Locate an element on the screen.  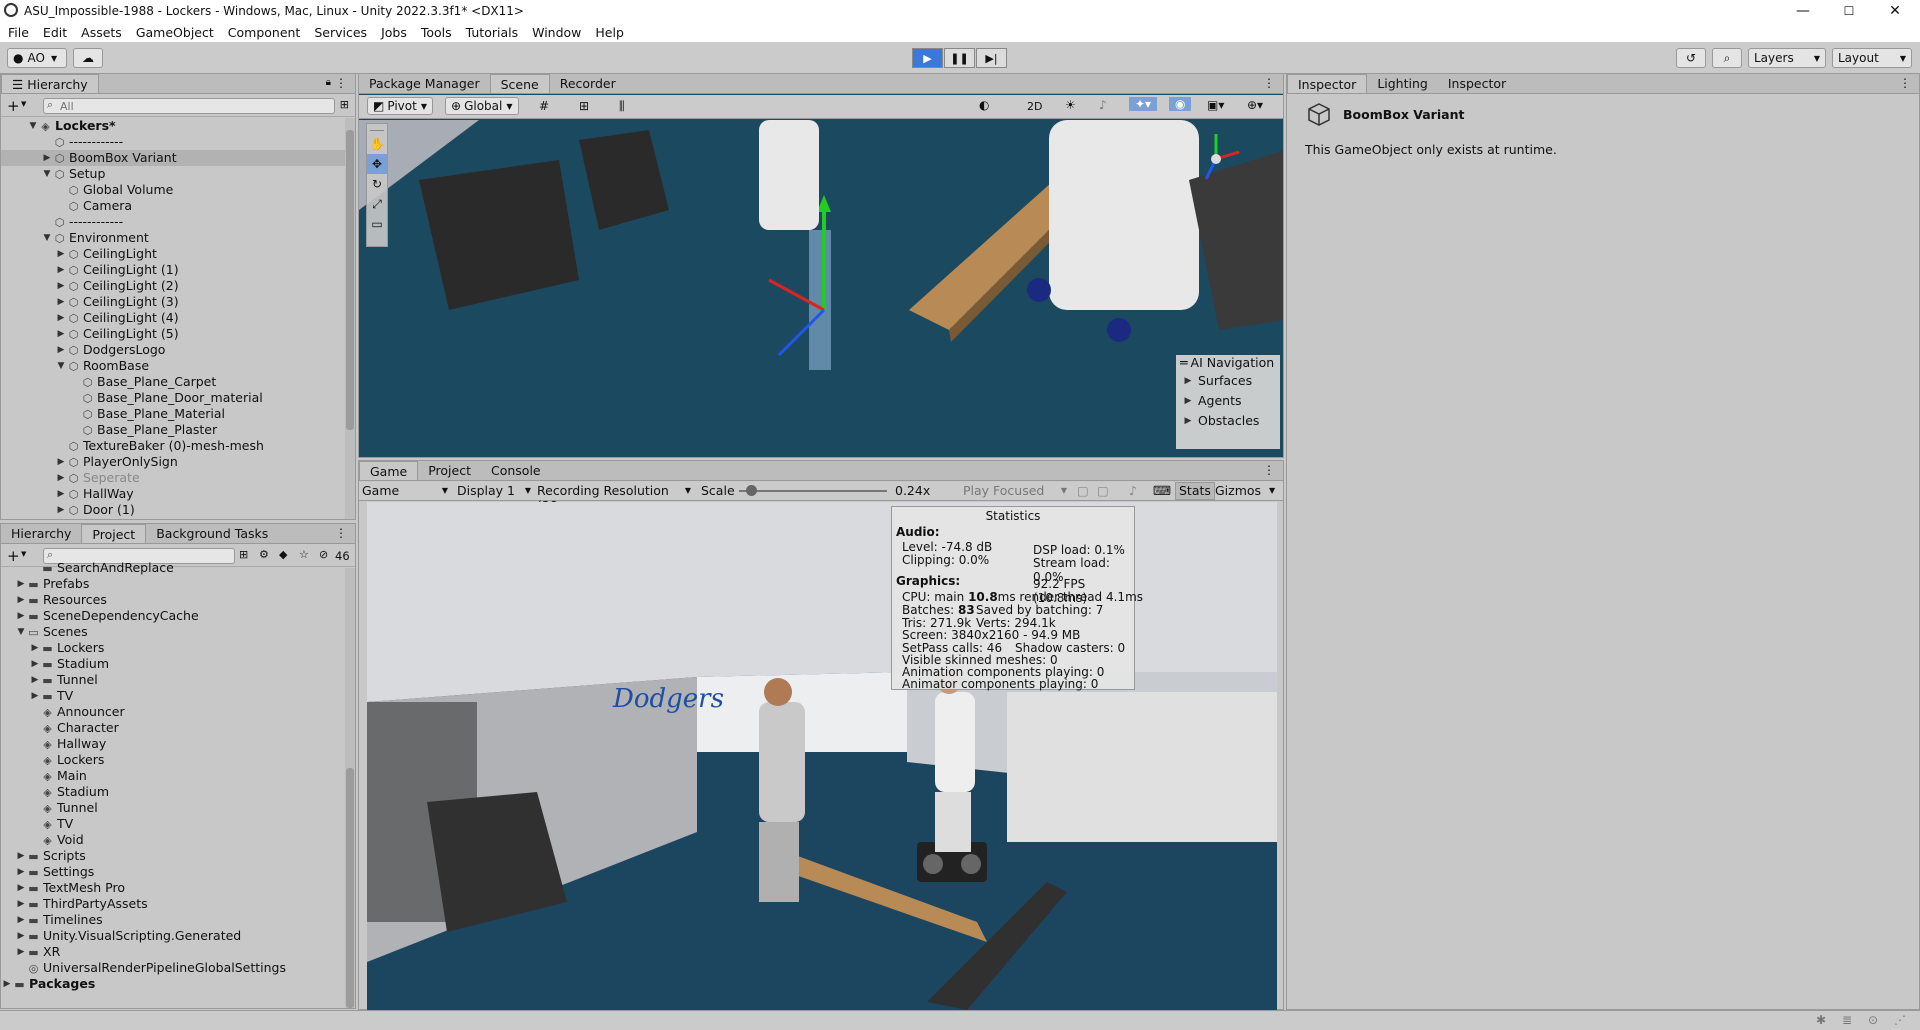
menu-file: File is located at coordinates (18, 32).